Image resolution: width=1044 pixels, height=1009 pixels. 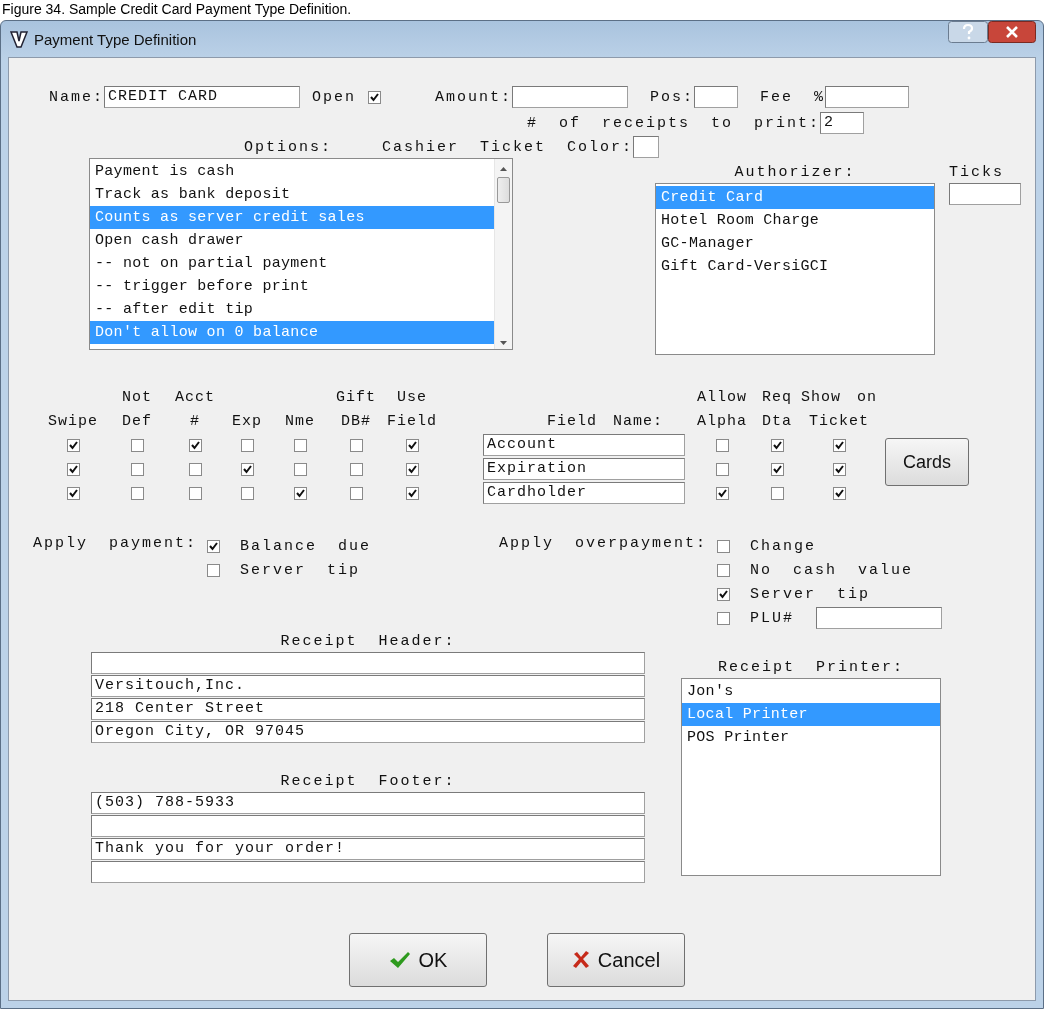 I want to click on ok-button: OK, so click(x=418, y=960).